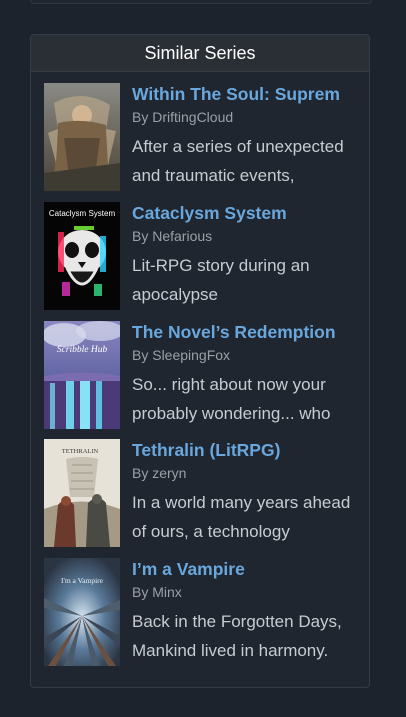 The width and height of the screenshot is (406, 717). I want to click on series-cover: TETHRALIN, so click(82, 493).